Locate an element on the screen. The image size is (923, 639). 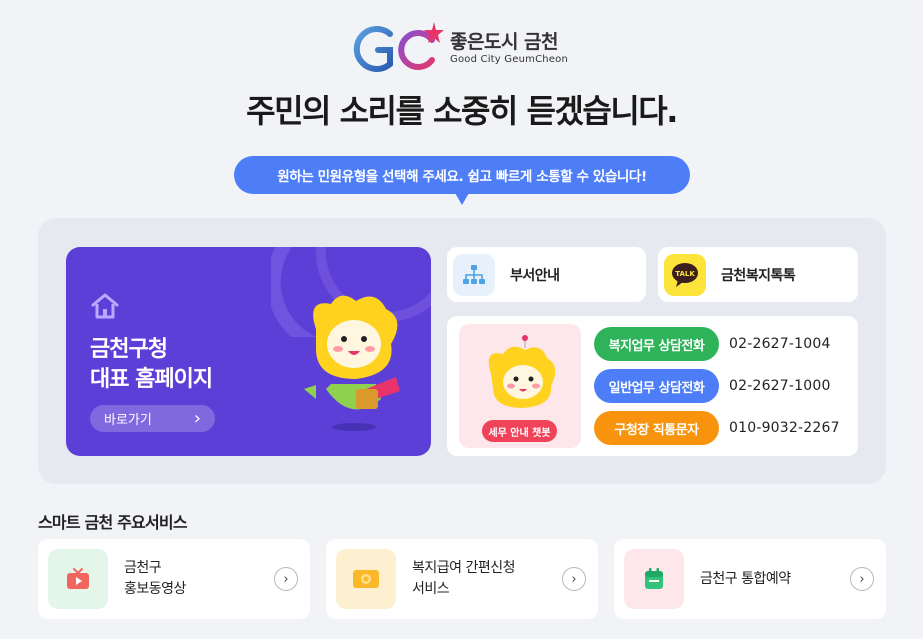
tv-icon is located at coordinates (78, 579).